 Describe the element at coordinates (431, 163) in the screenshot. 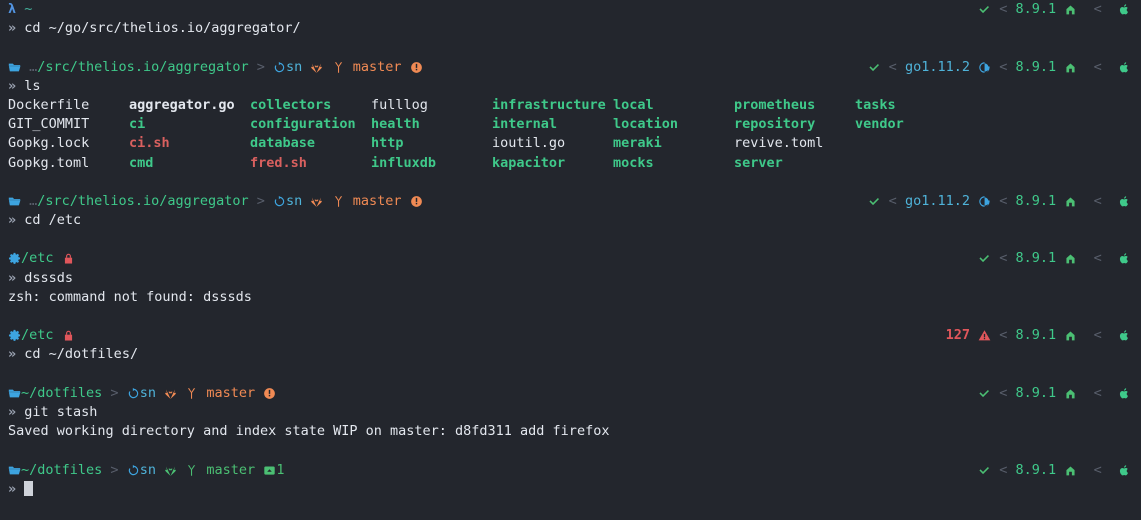

I see `listing-cell: influxdb` at that location.